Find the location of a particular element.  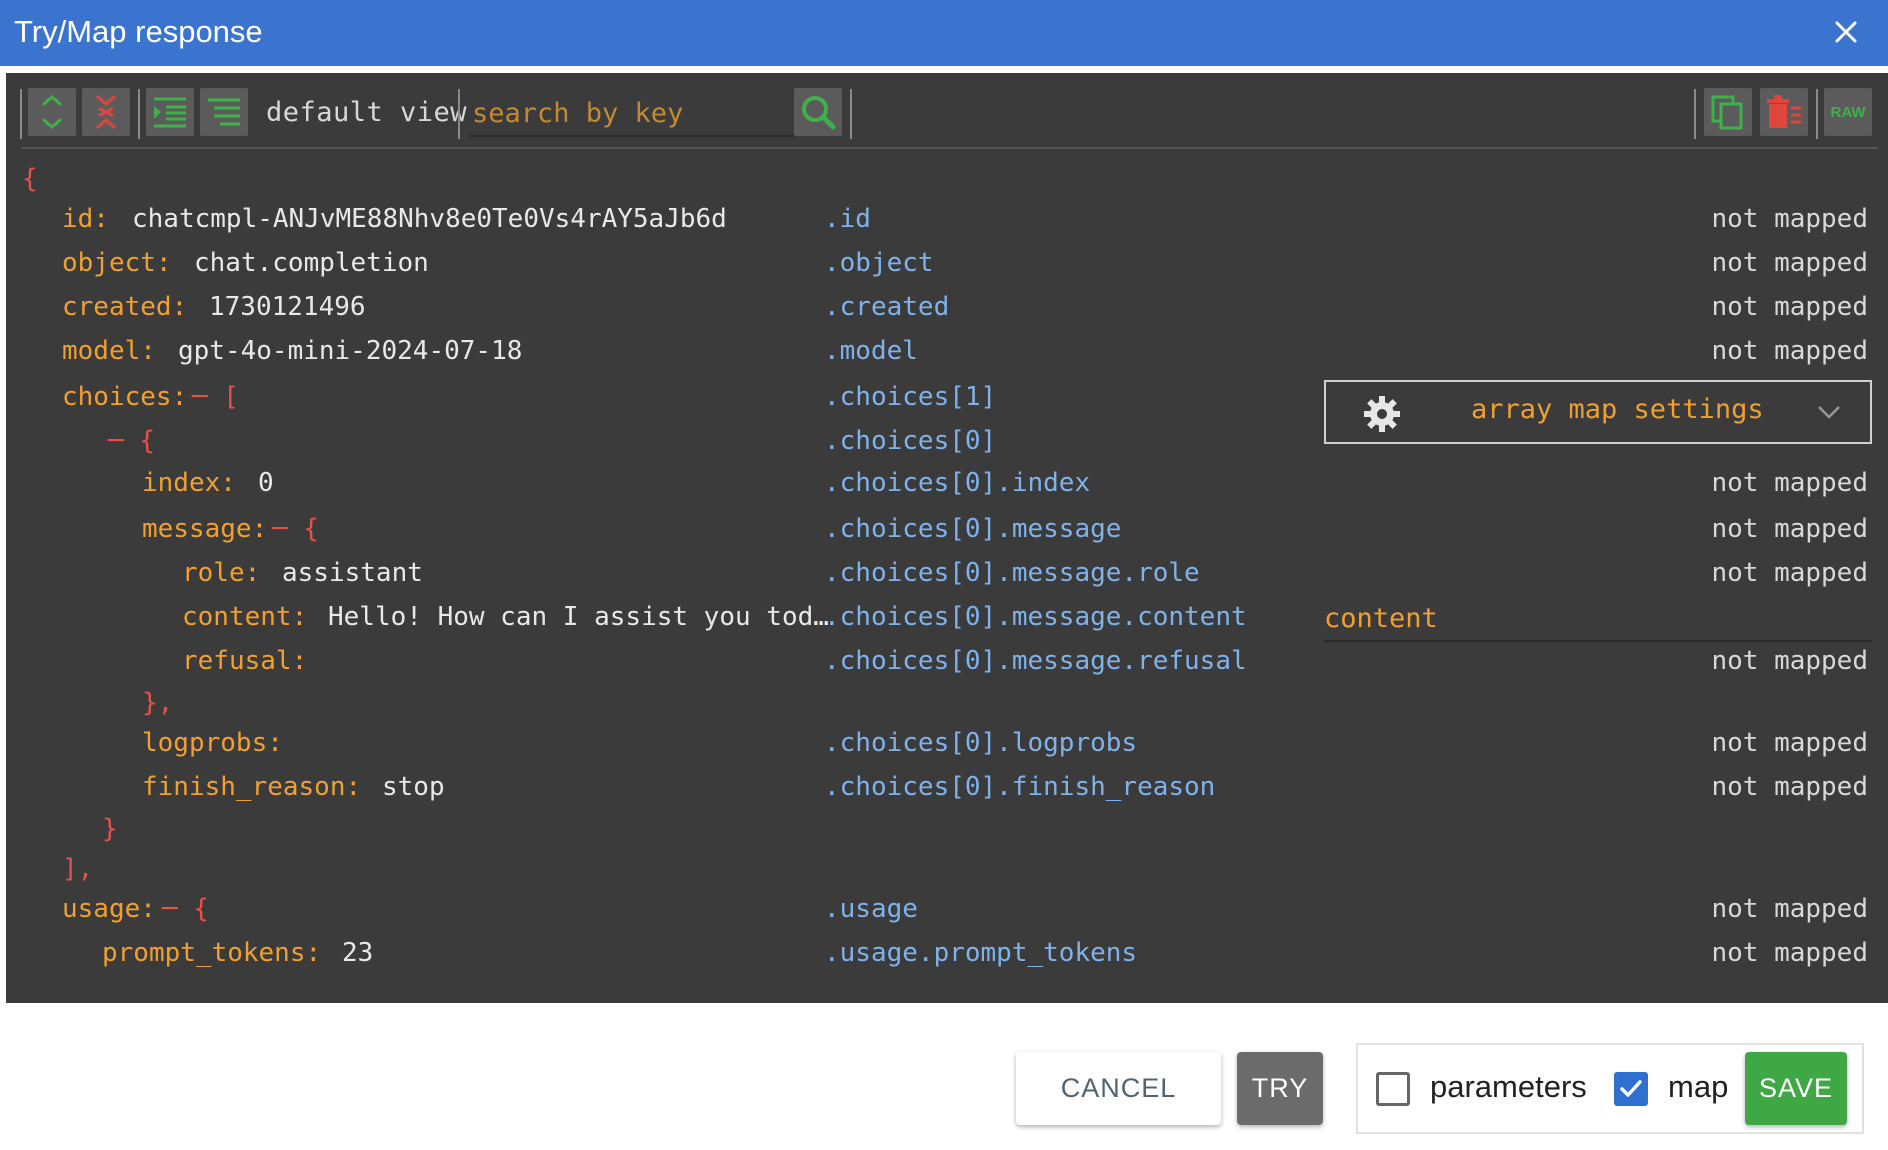

delete-button is located at coordinates (1784, 112).